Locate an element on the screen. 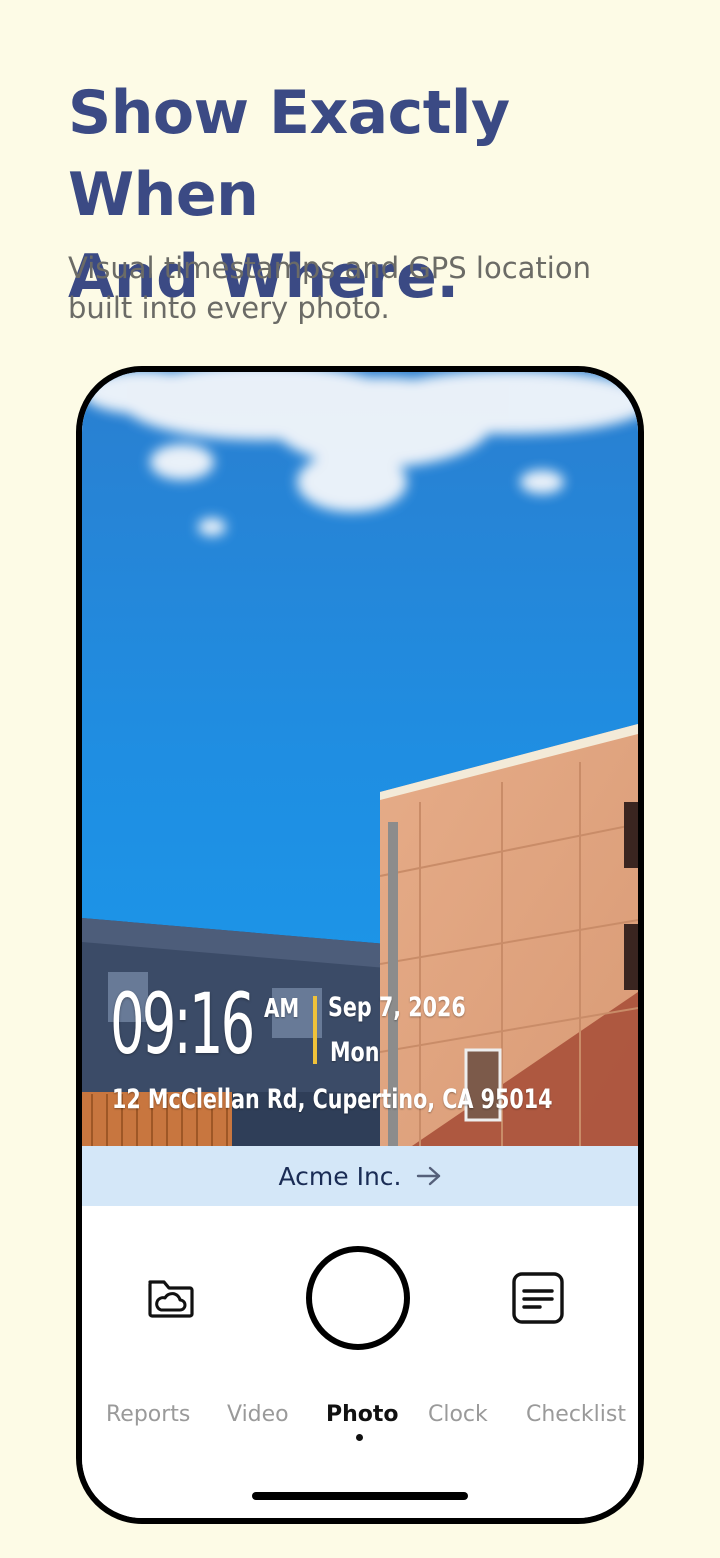 The image size is (720, 1558). subheadline-line-1: Visual timestamps and GPS location is located at coordinates (329, 268).